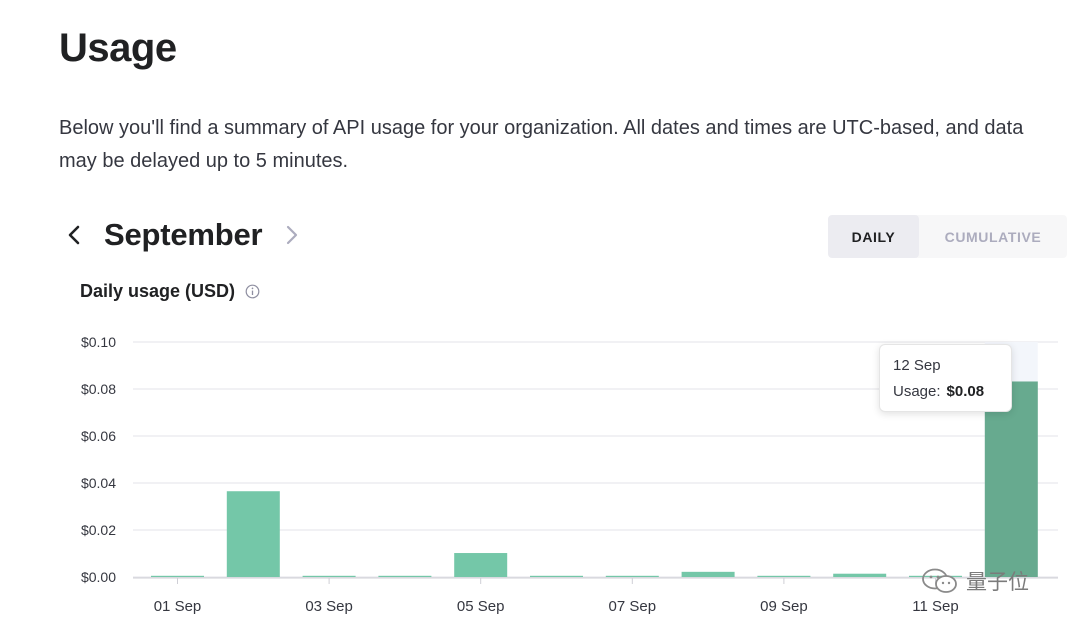 The image size is (1080, 629). What do you see at coordinates (177, 576) in the screenshot?
I see `bar-01-sep` at bounding box center [177, 576].